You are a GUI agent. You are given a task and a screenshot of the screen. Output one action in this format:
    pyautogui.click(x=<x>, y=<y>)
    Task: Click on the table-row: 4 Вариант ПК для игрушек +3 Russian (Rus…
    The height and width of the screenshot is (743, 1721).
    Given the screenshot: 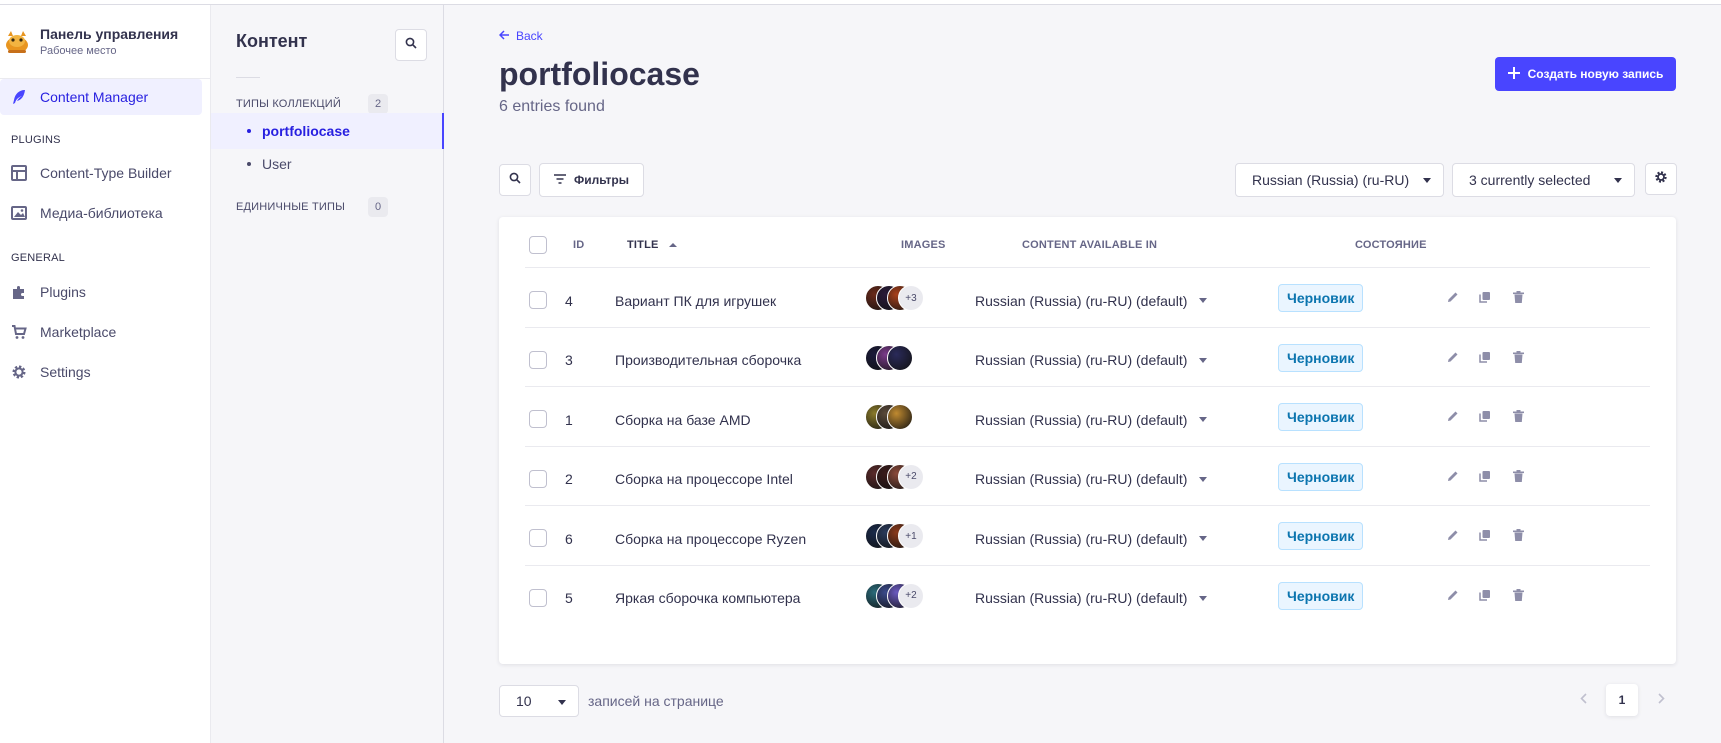 What is the action you would take?
    pyautogui.click(x=1087, y=299)
    